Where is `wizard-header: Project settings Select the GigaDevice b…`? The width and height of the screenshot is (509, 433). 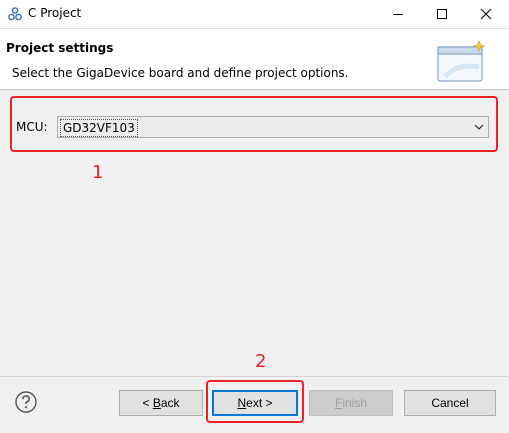
wizard-header: Project settings Select the GigaDevice b… is located at coordinates (254, 59).